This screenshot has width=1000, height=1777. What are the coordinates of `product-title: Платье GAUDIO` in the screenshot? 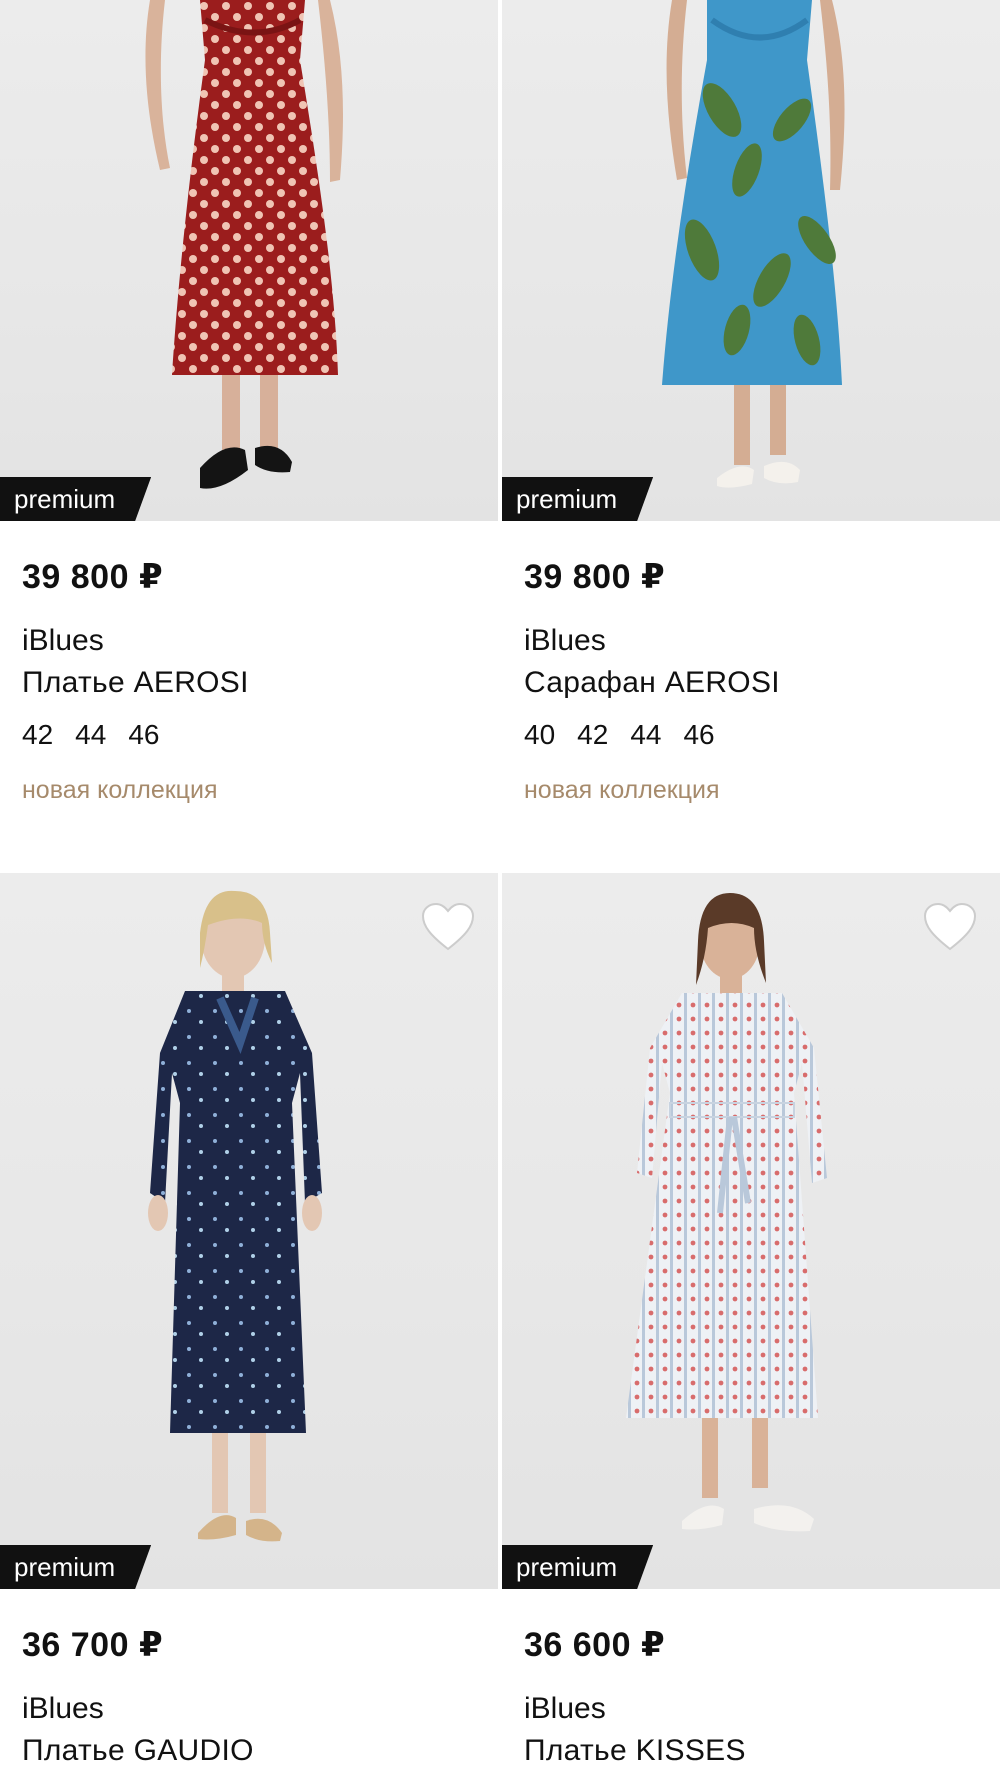 It's located at (249, 1751).